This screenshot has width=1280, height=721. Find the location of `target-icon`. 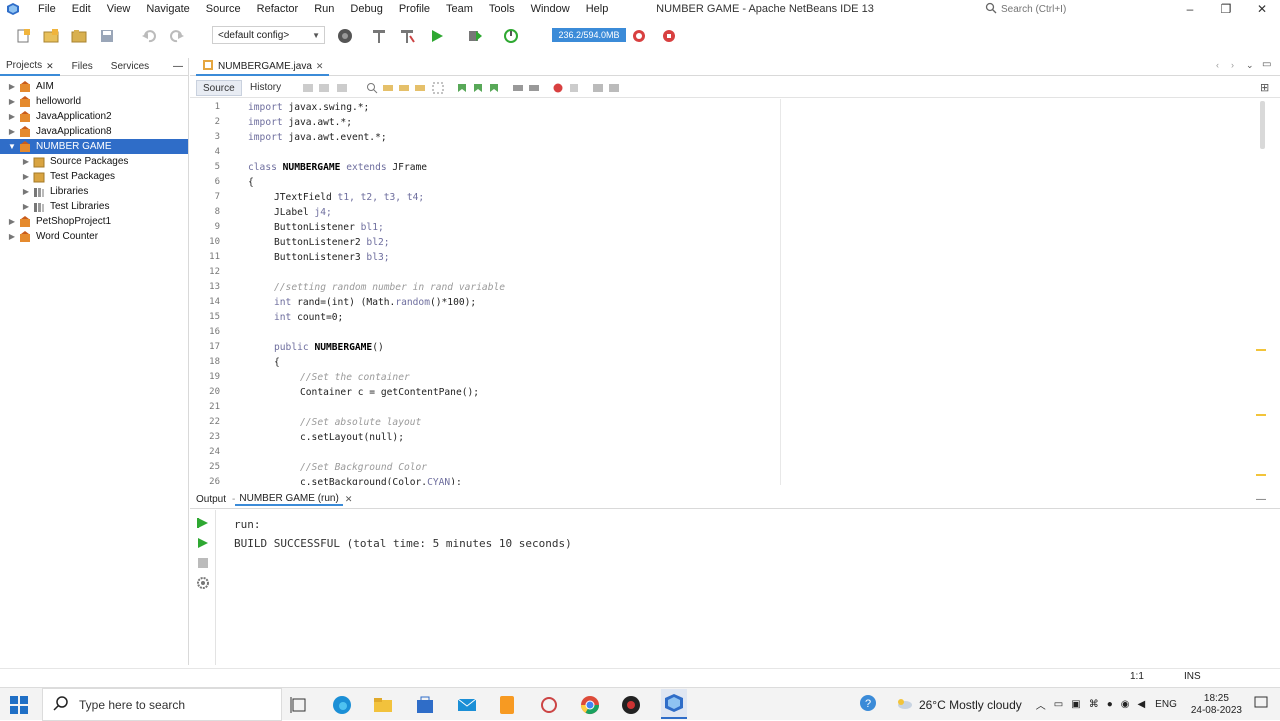

target-icon is located at coordinates (345, 36).